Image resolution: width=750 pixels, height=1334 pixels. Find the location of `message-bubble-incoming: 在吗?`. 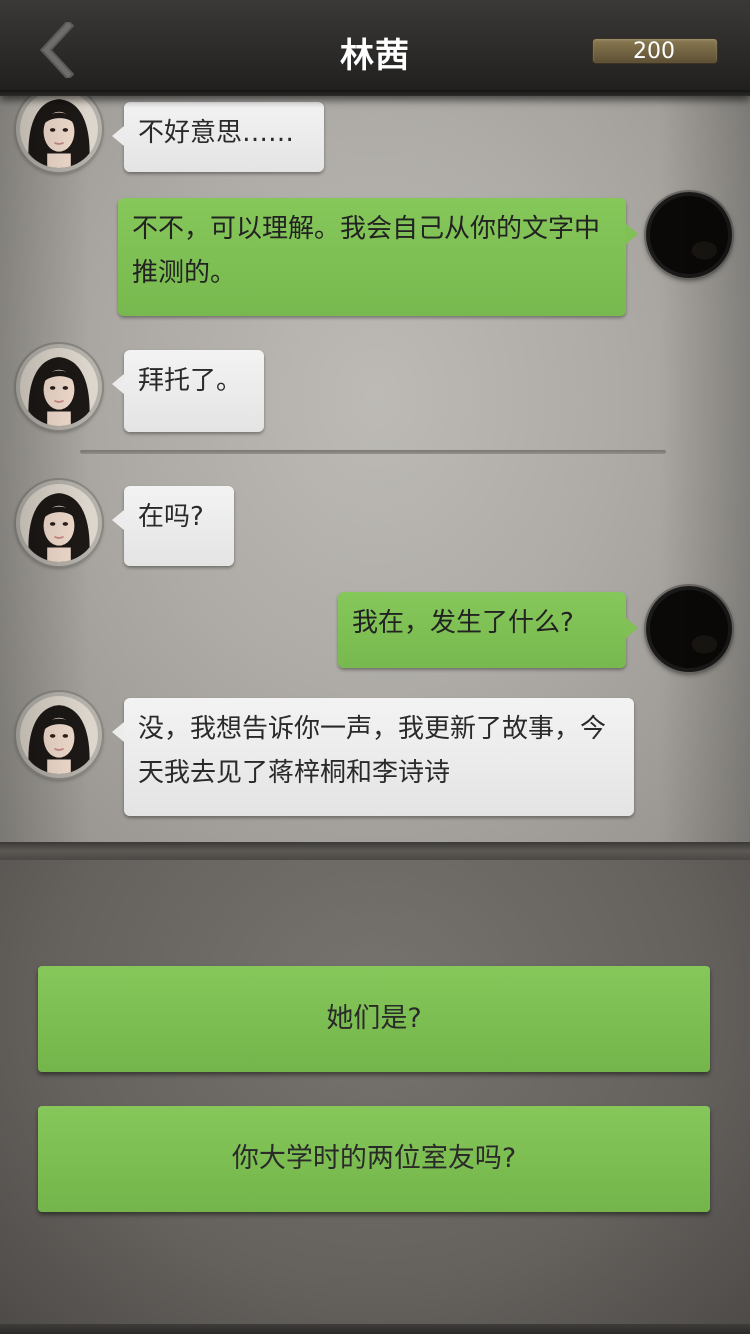

message-bubble-incoming: 在吗? is located at coordinates (173, 526).